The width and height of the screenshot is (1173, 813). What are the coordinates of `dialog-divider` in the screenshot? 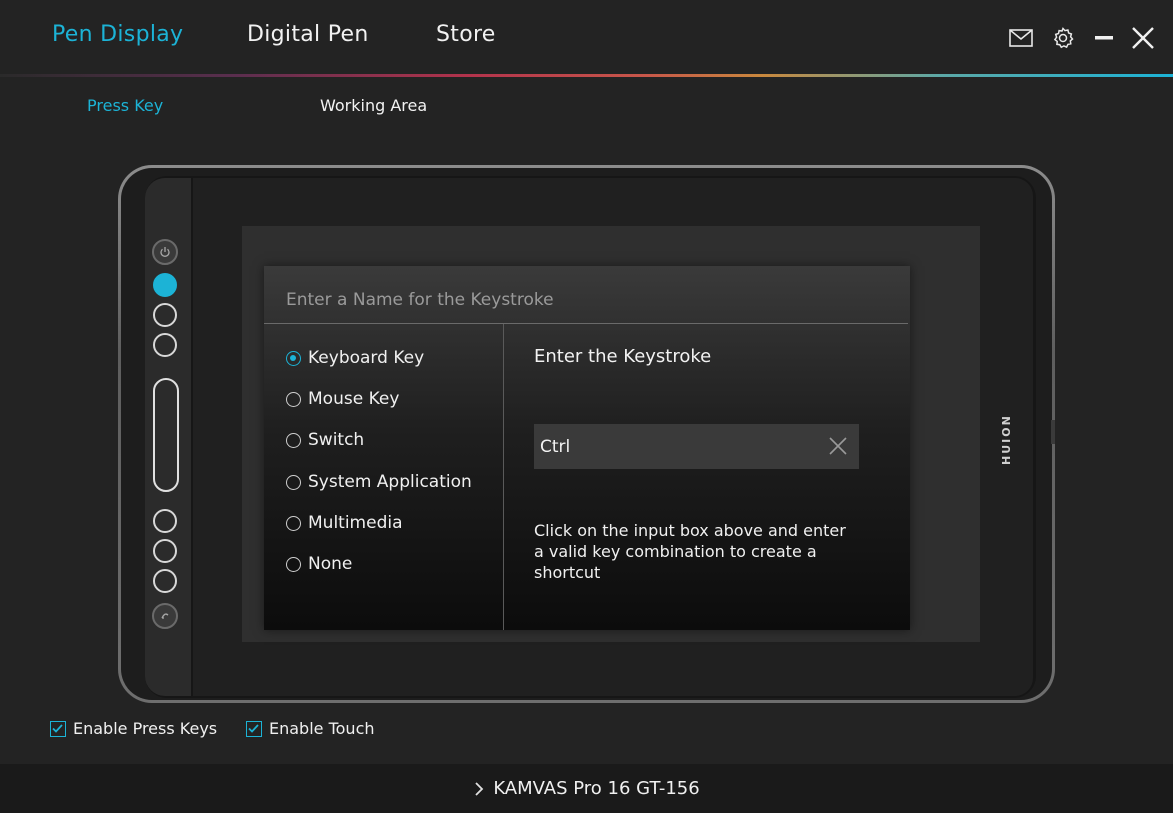 It's located at (503, 477).